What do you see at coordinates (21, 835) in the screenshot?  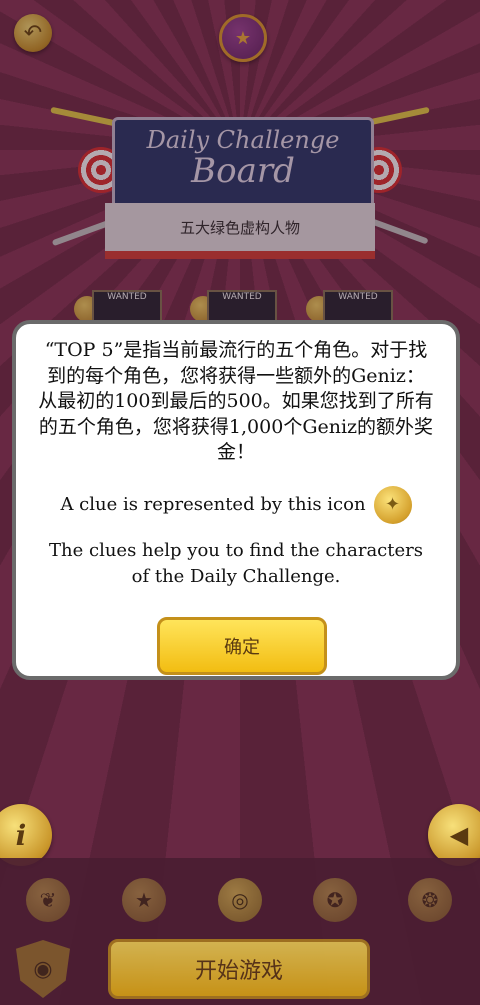 I see `info-icon: i` at bounding box center [21, 835].